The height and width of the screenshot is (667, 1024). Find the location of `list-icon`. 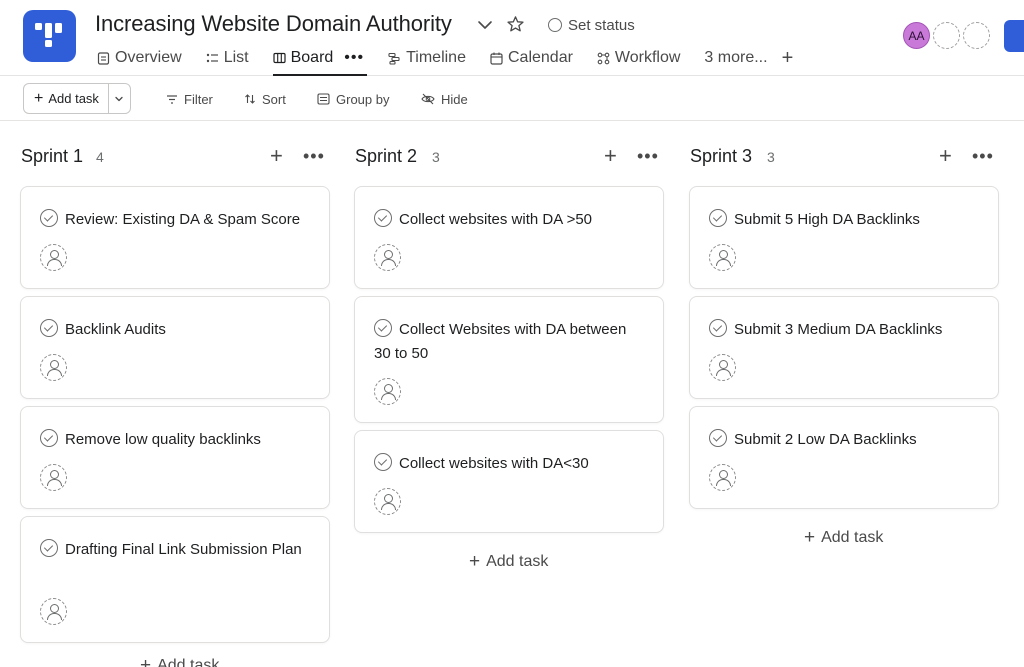

list-icon is located at coordinates (212, 57).